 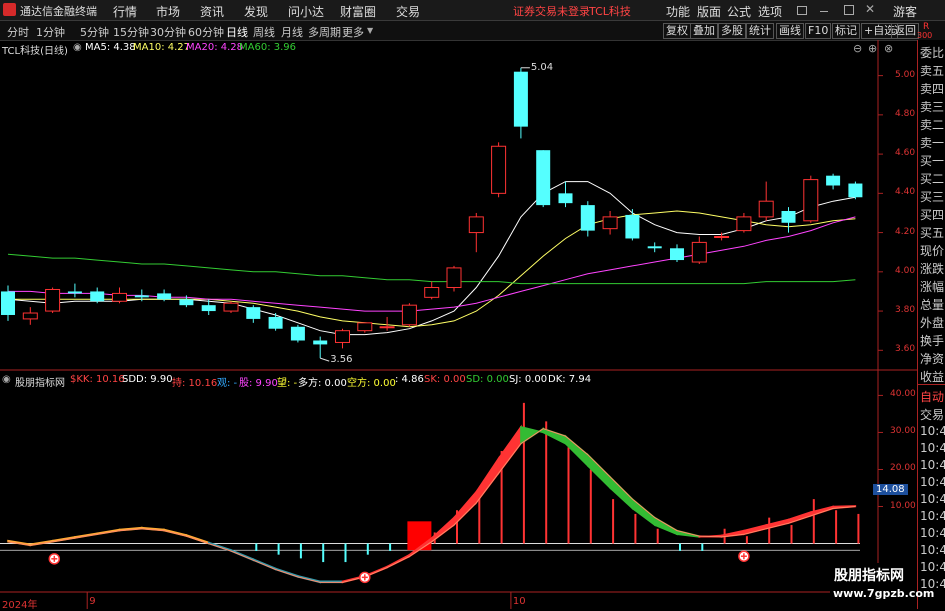 What do you see at coordinates (905, 192) in the screenshot?
I see `price-tick: 4.40` at bounding box center [905, 192].